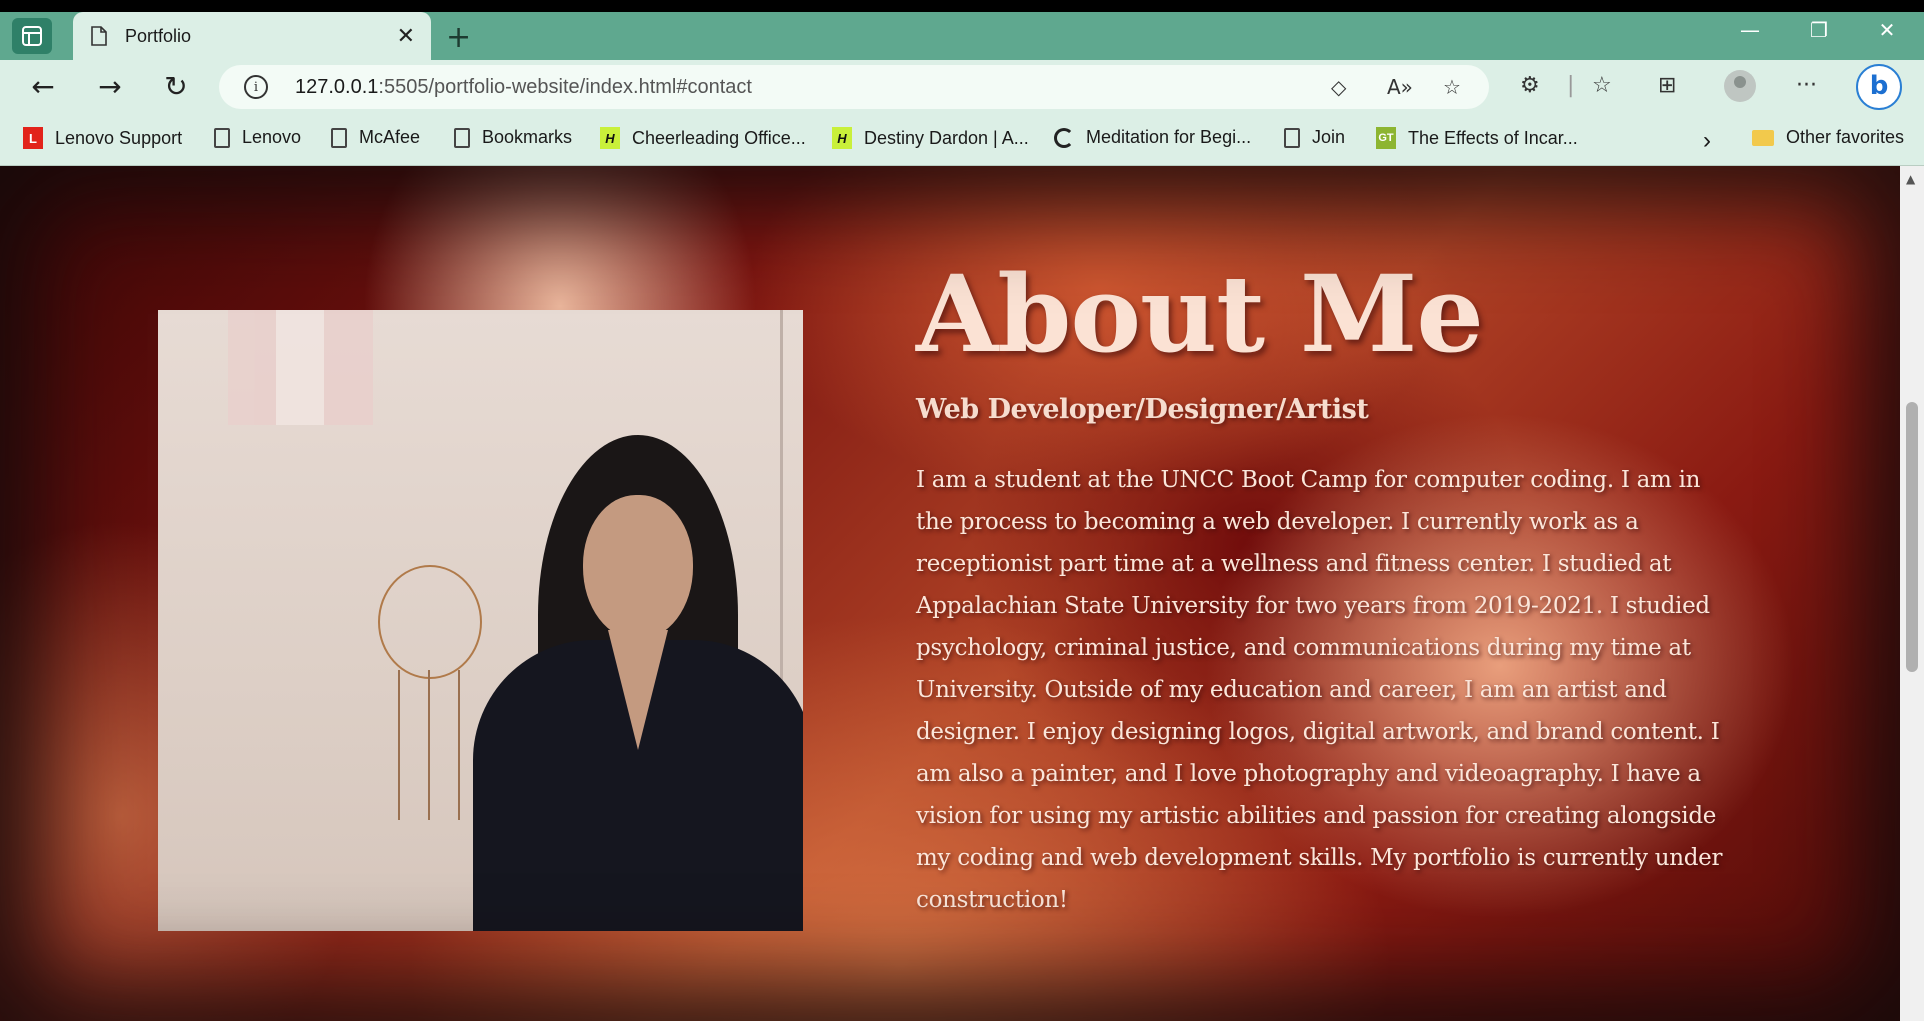  Describe the element at coordinates (33, 138) in the screenshot. I see `lenovo-icon: L` at that location.